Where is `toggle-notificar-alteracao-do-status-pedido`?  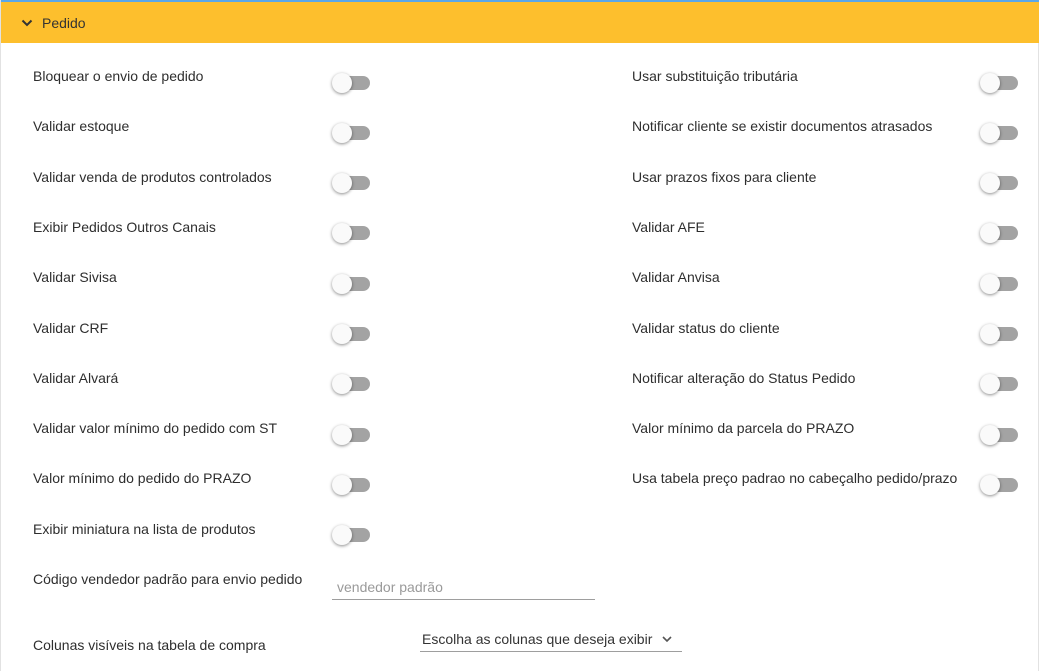
toggle-notificar-alteracao-do-status-pedido is located at coordinates (999, 383).